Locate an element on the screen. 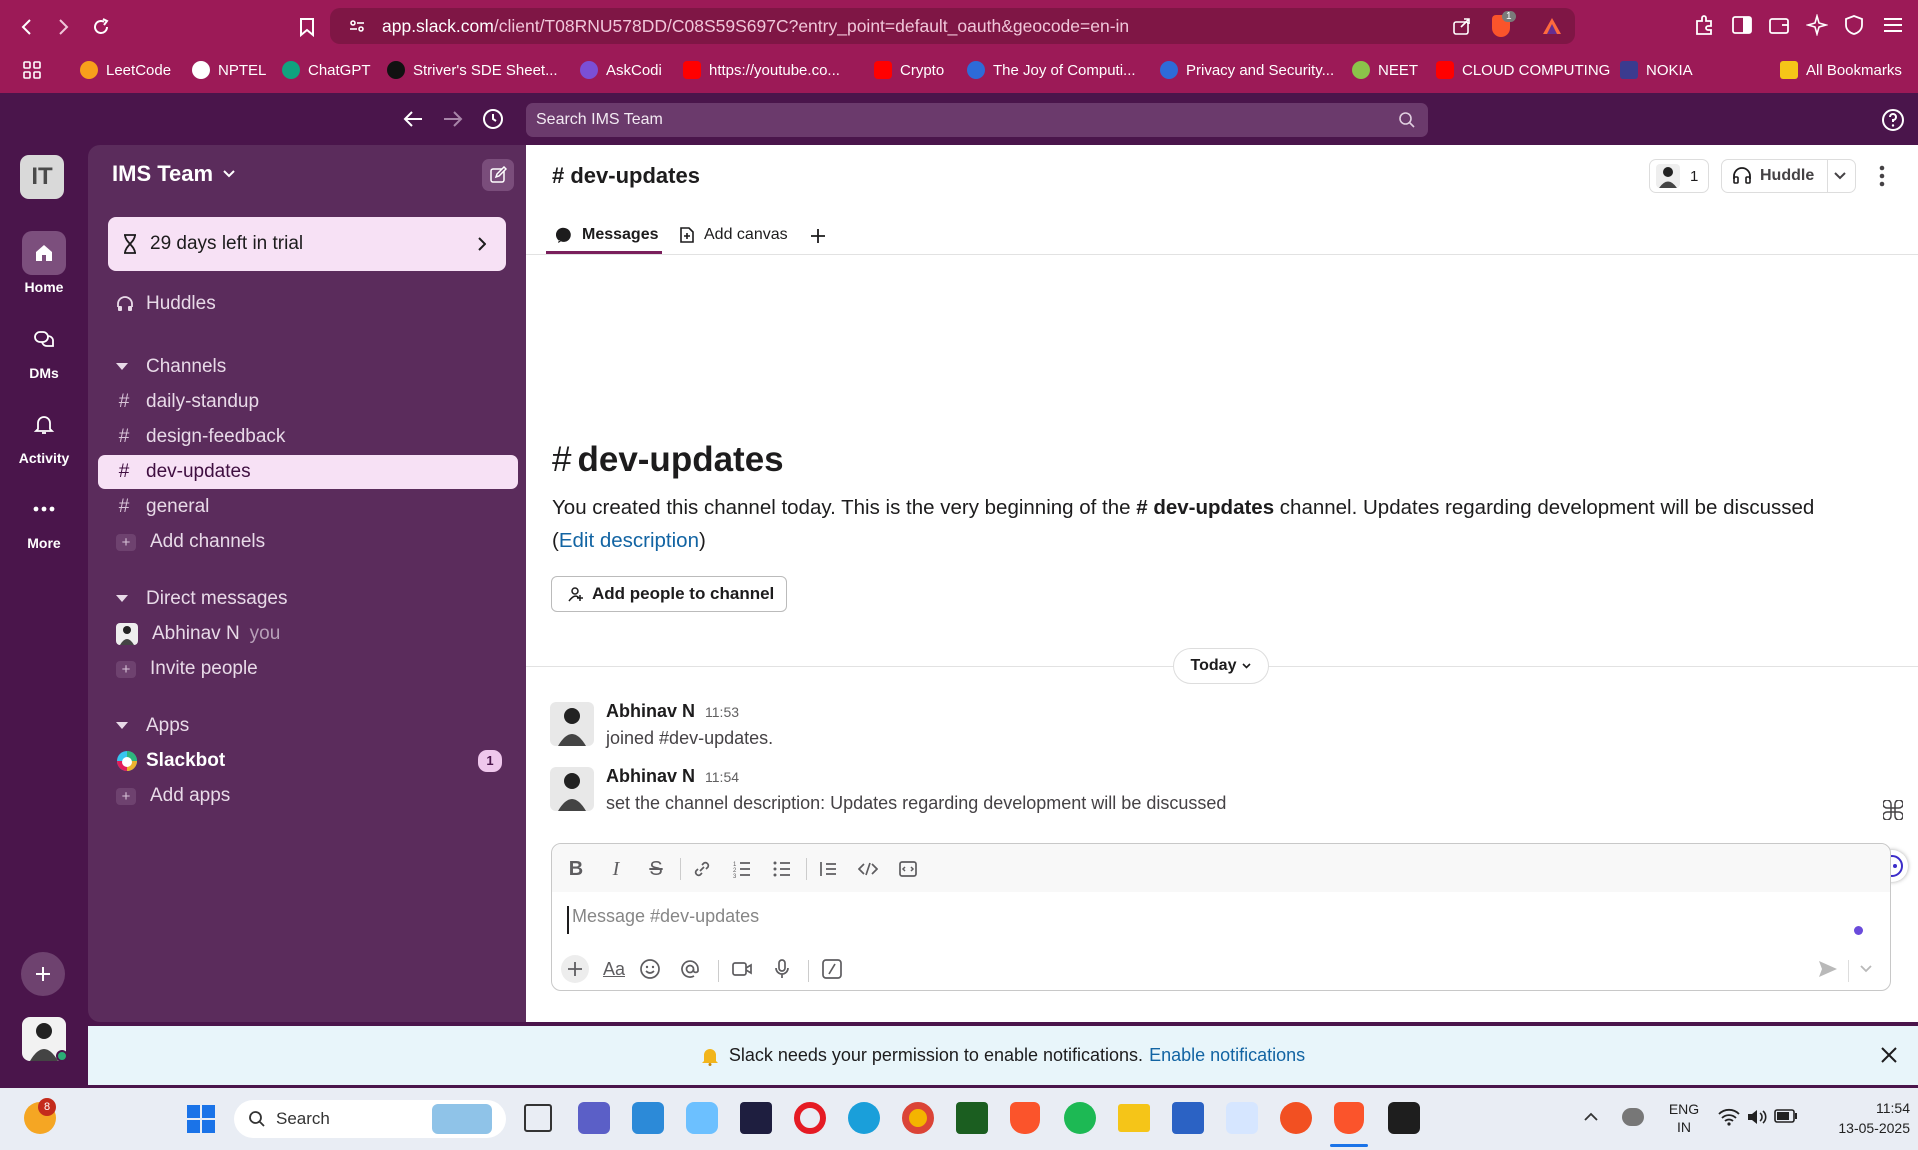 This screenshot has width=1918, height=1150. bookmark-item: Crypto is located at coordinates (909, 70).